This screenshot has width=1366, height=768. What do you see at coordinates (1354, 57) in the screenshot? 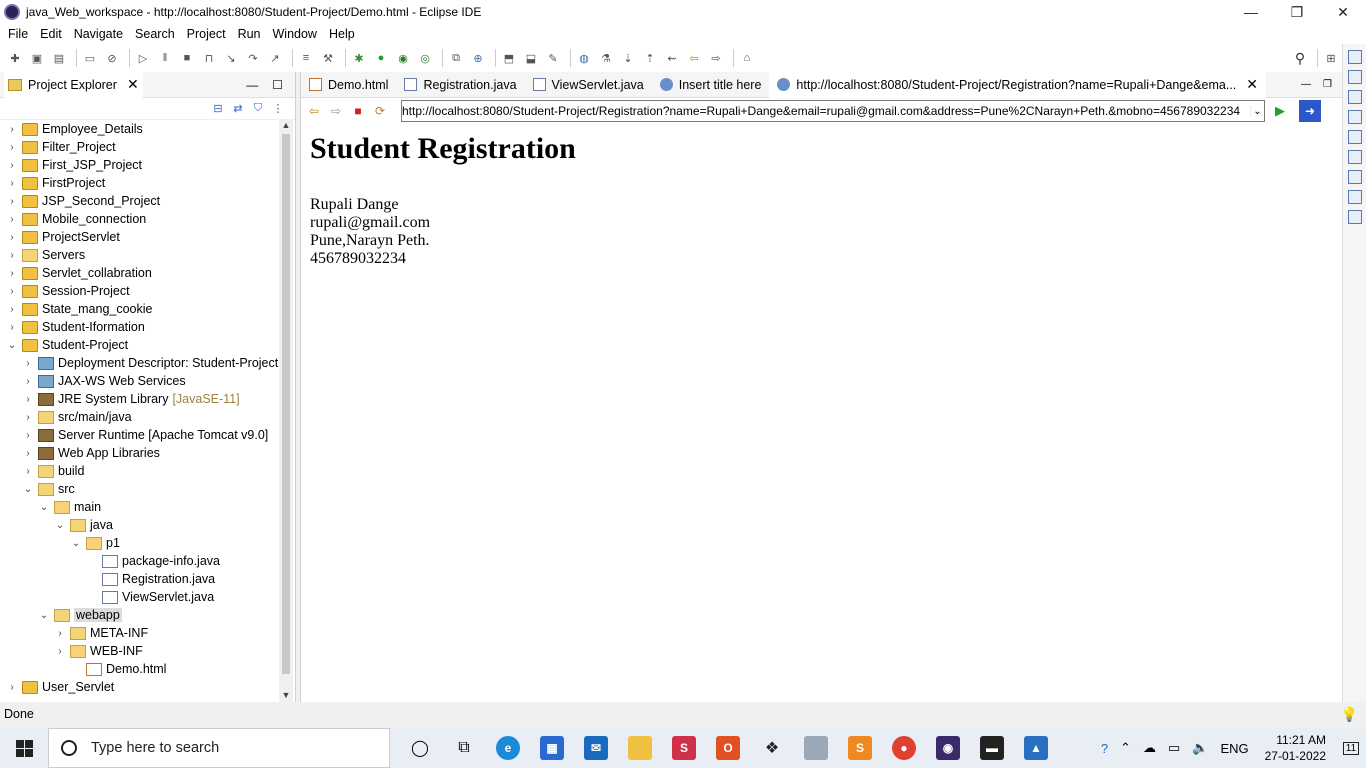
I see `restore-view-icon` at bounding box center [1354, 57].